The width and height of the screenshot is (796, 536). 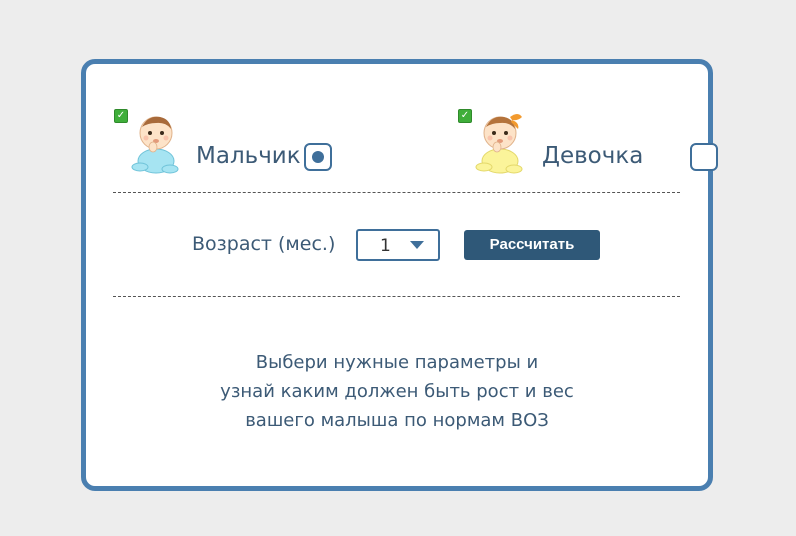 I want to click on gender-selector: ✓ Мальчик ✓ Девочка, so click(x=402, y=149).